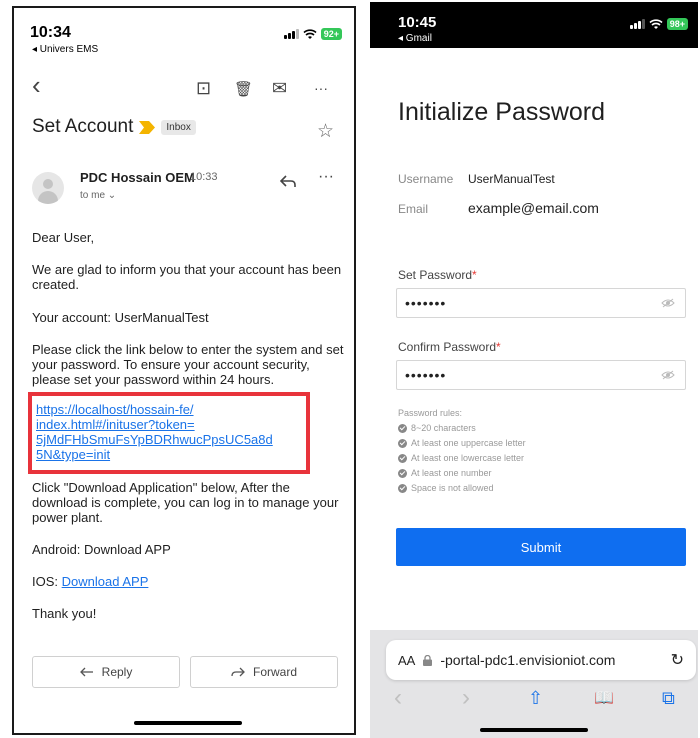  I want to click on sender-name: PDC Hossain OEM, so click(137, 177).